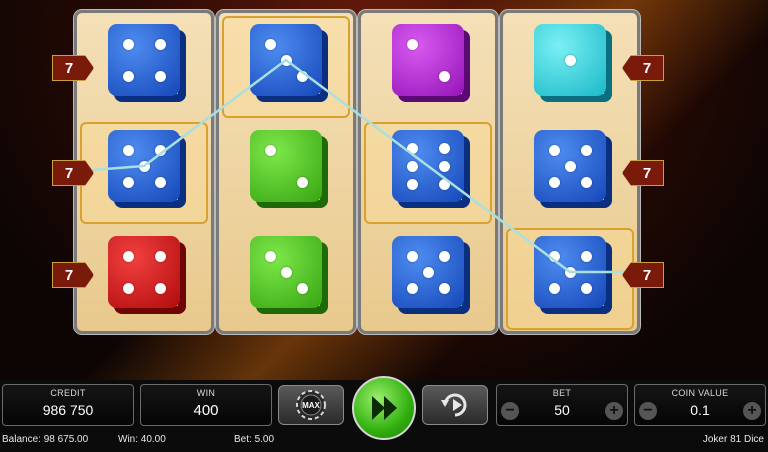 The width and height of the screenshot is (768, 452). What do you see at coordinates (562, 405) in the screenshot?
I see `bet-panel: BET 50 − +` at bounding box center [562, 405].